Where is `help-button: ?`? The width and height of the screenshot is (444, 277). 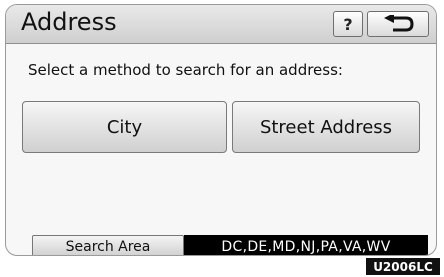 help-button: ? is located at coordinates (348, 24).